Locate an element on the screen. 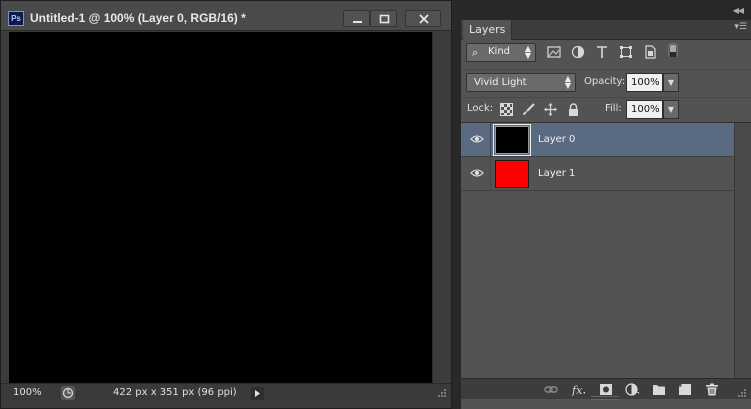  fx-icon: fx is located at coordinates (578, 389).